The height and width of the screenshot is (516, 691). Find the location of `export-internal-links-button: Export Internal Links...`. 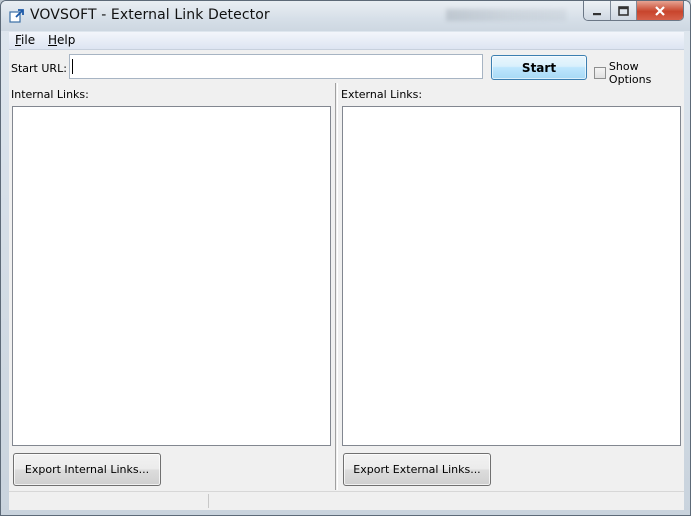

export-internal-links-button: Export Internal Links... is located at coordinates (87, 469).